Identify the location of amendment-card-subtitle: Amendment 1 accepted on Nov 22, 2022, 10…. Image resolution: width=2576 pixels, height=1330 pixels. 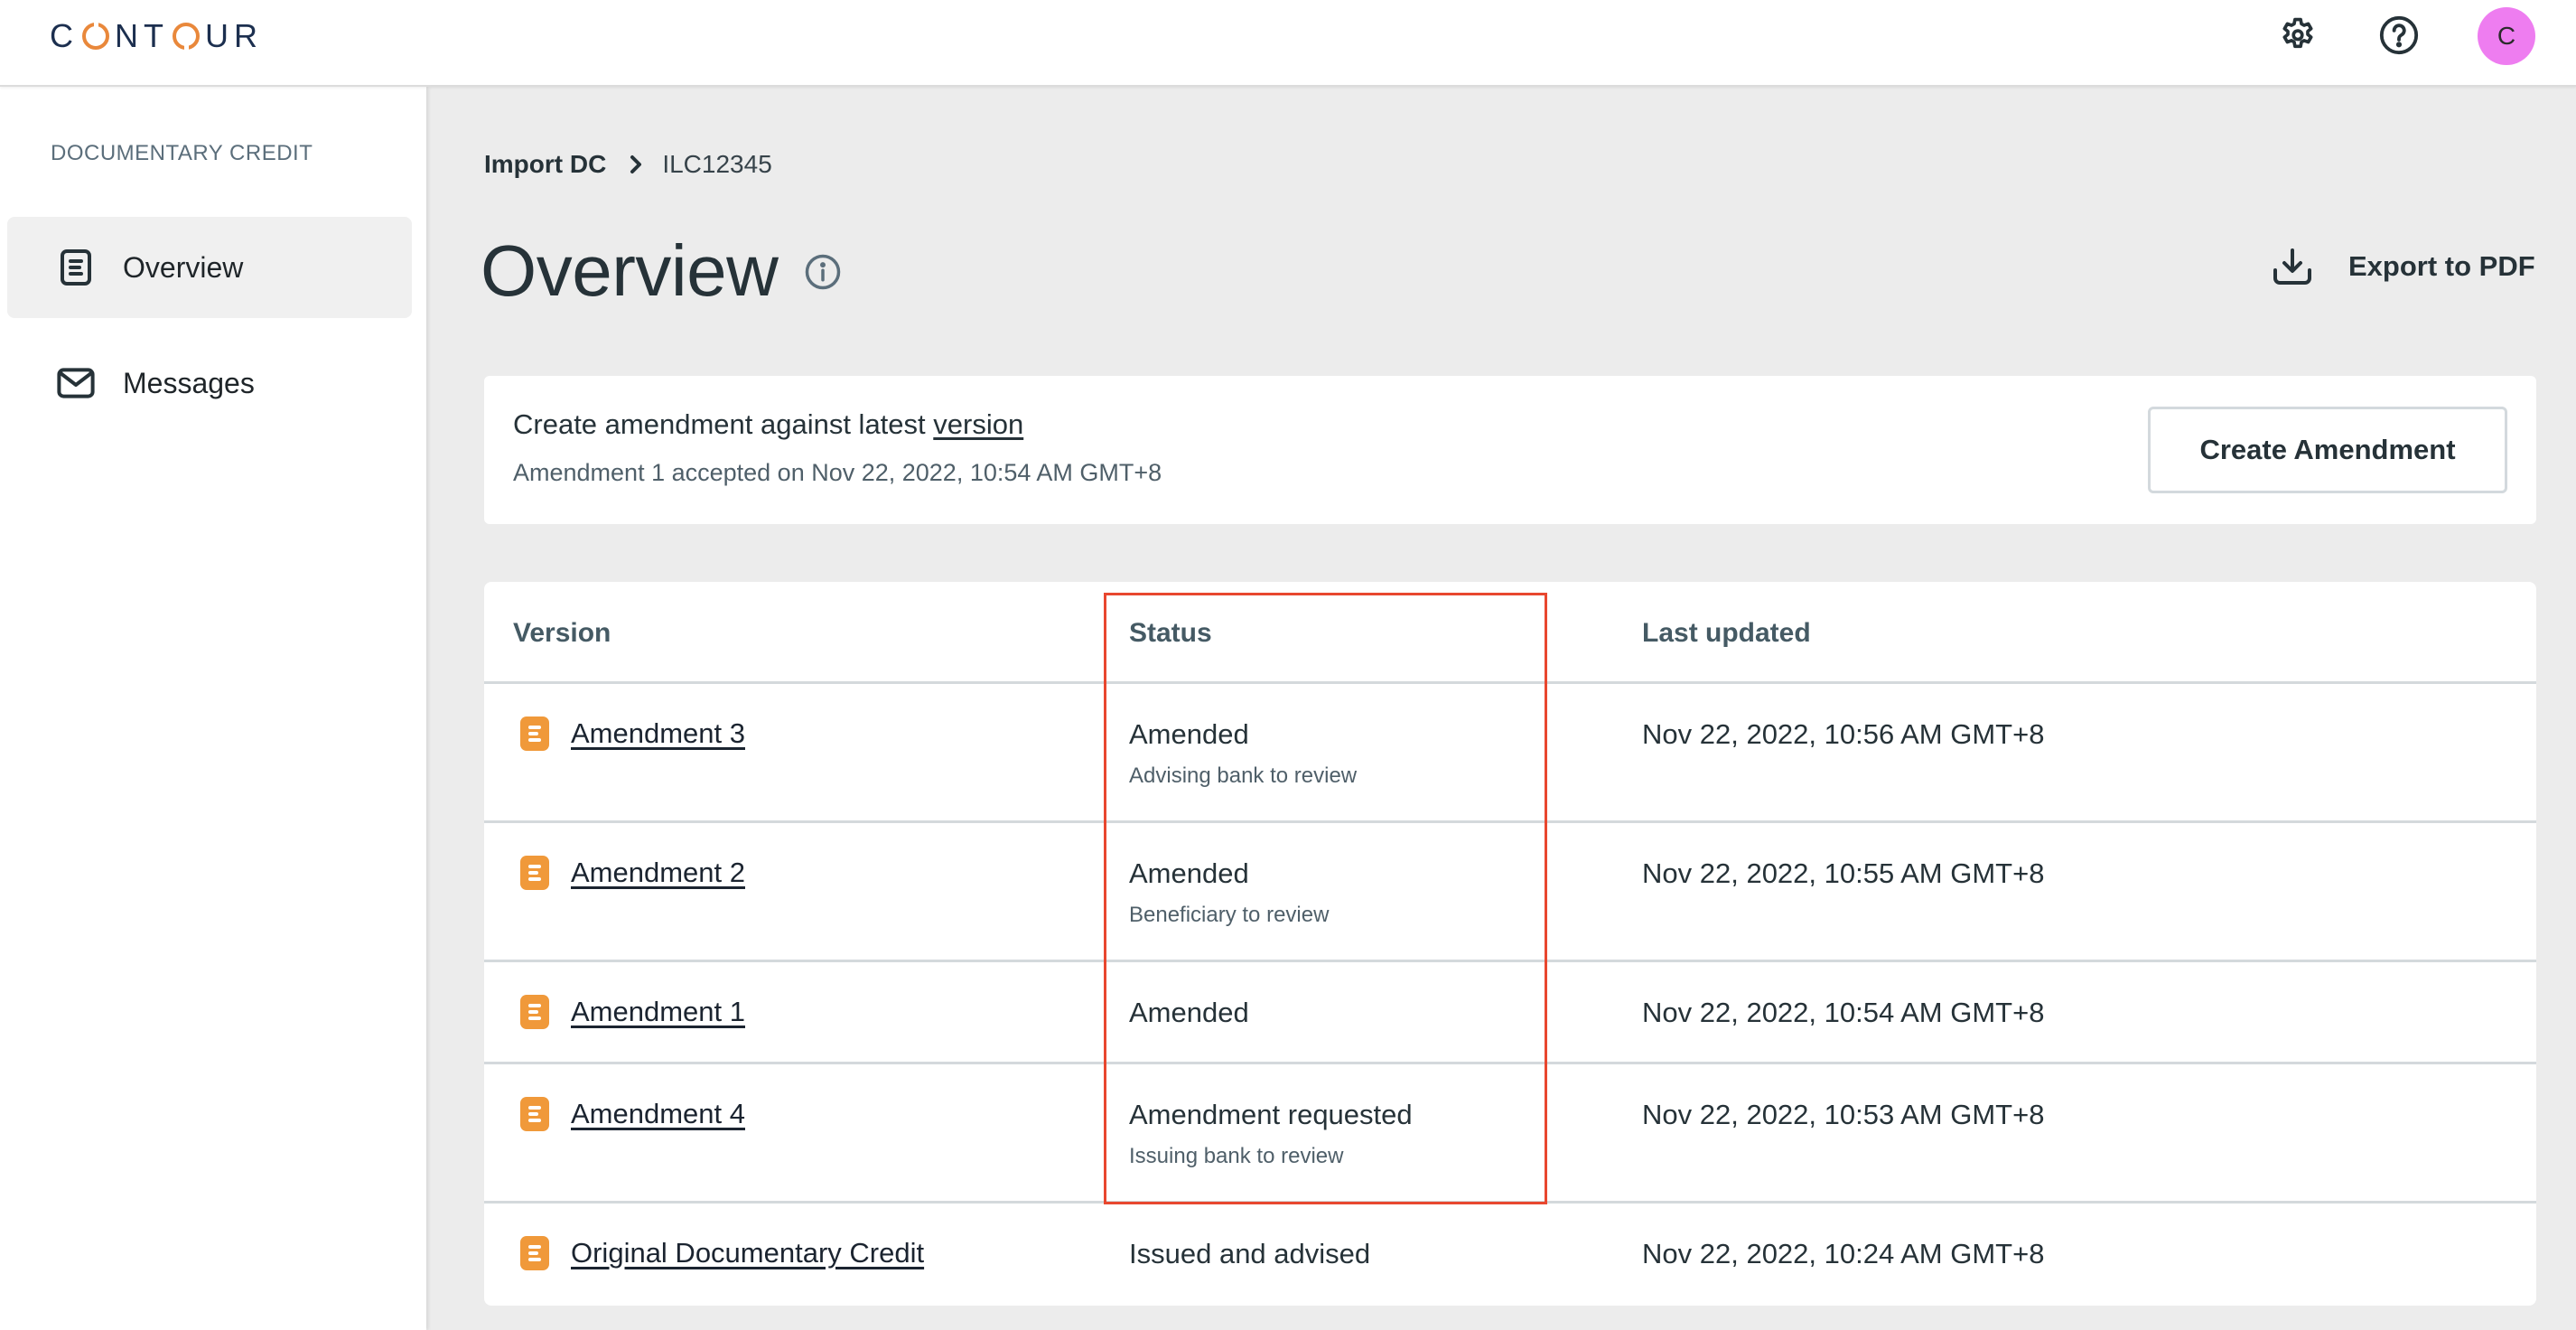
(837, 472).